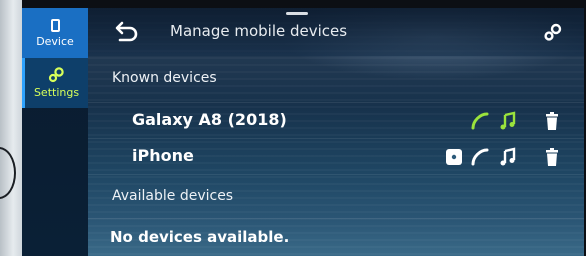  I want to click on device-name: Galaxy A8 (2018), so click(209, 119).